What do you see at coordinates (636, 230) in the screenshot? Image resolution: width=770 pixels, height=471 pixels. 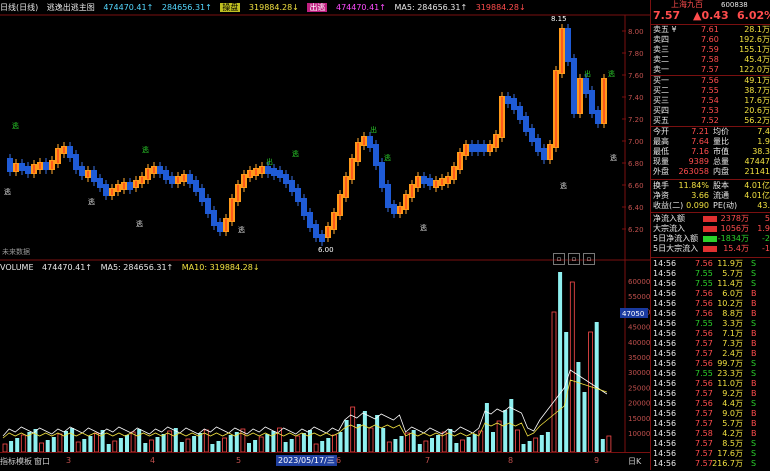 I see `price-axis-label: 6.20` at bounding box center [636, 230].